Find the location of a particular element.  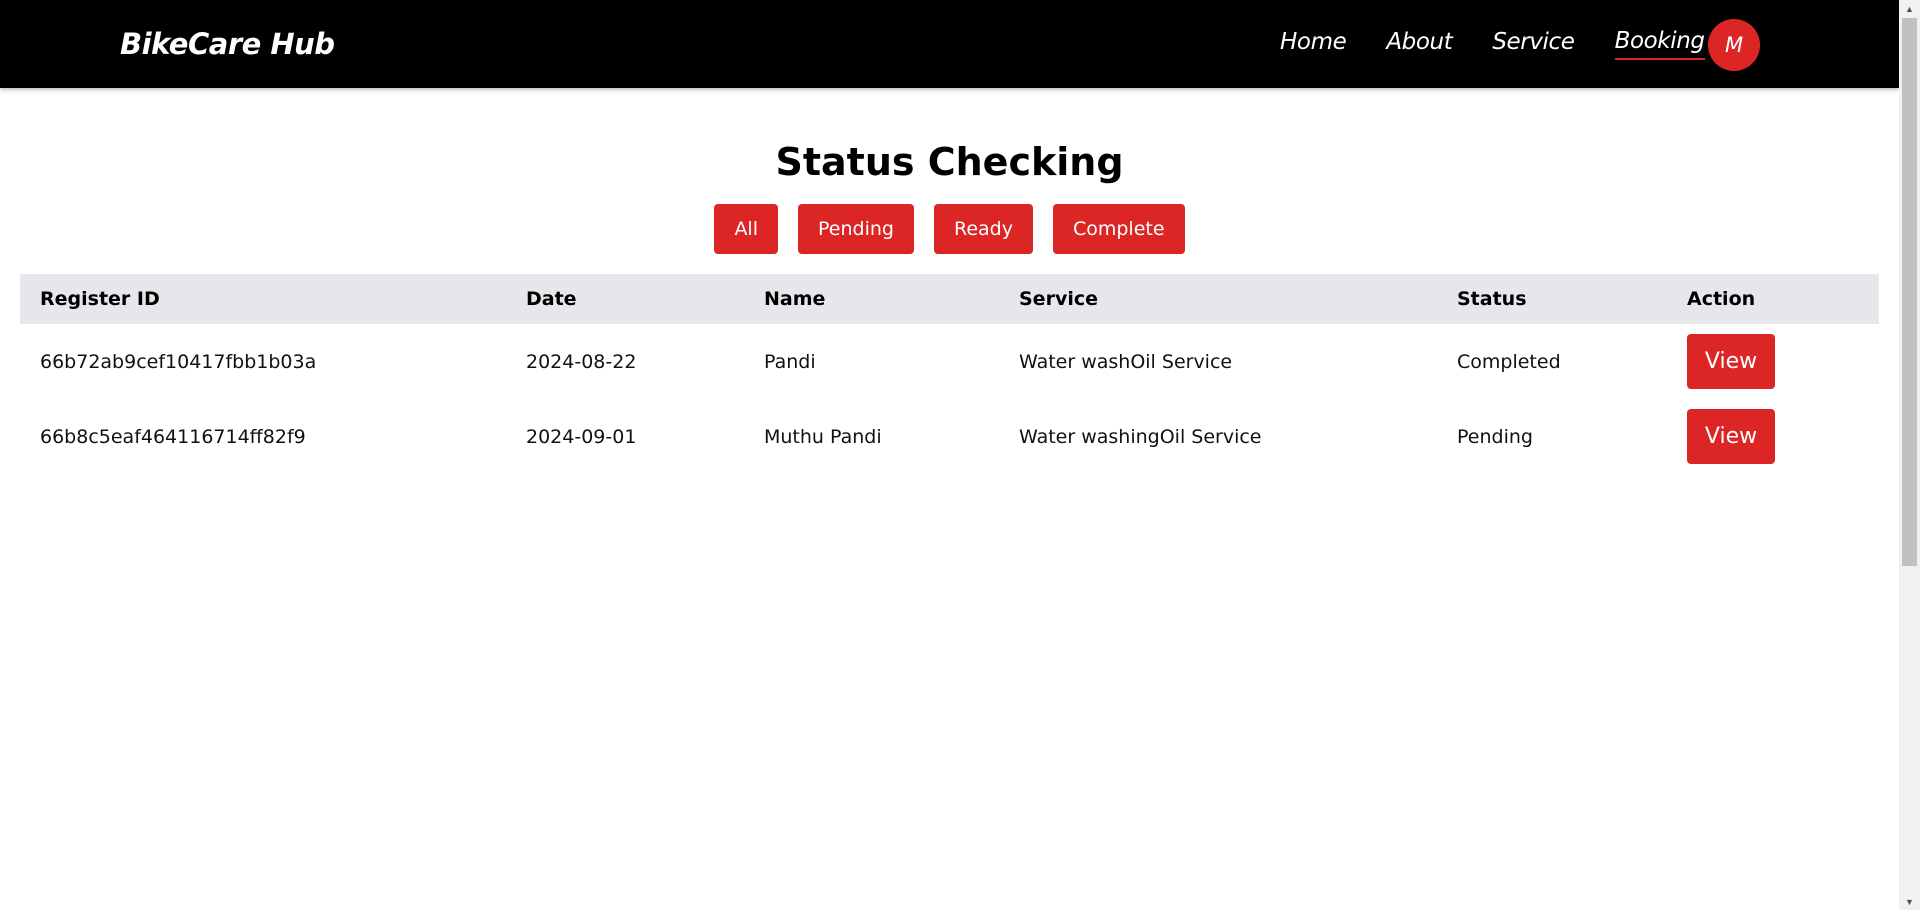

vertical-scrollbar: ▲ ▼ is located at coordinates (1909, 455).